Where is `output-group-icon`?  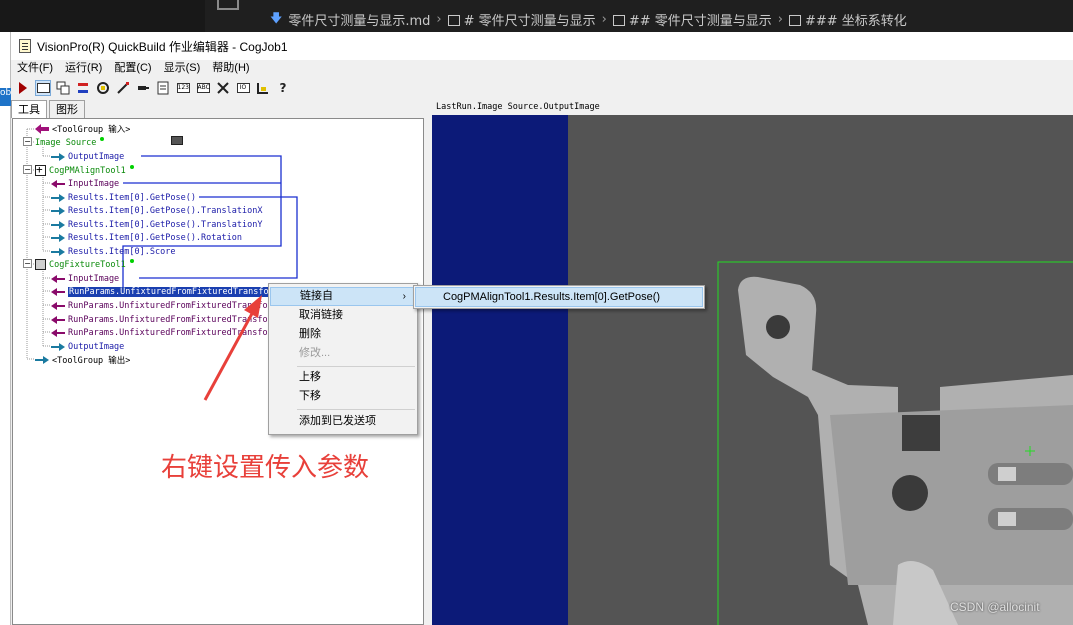 output-group-icon is located at coordinates (42, 359).